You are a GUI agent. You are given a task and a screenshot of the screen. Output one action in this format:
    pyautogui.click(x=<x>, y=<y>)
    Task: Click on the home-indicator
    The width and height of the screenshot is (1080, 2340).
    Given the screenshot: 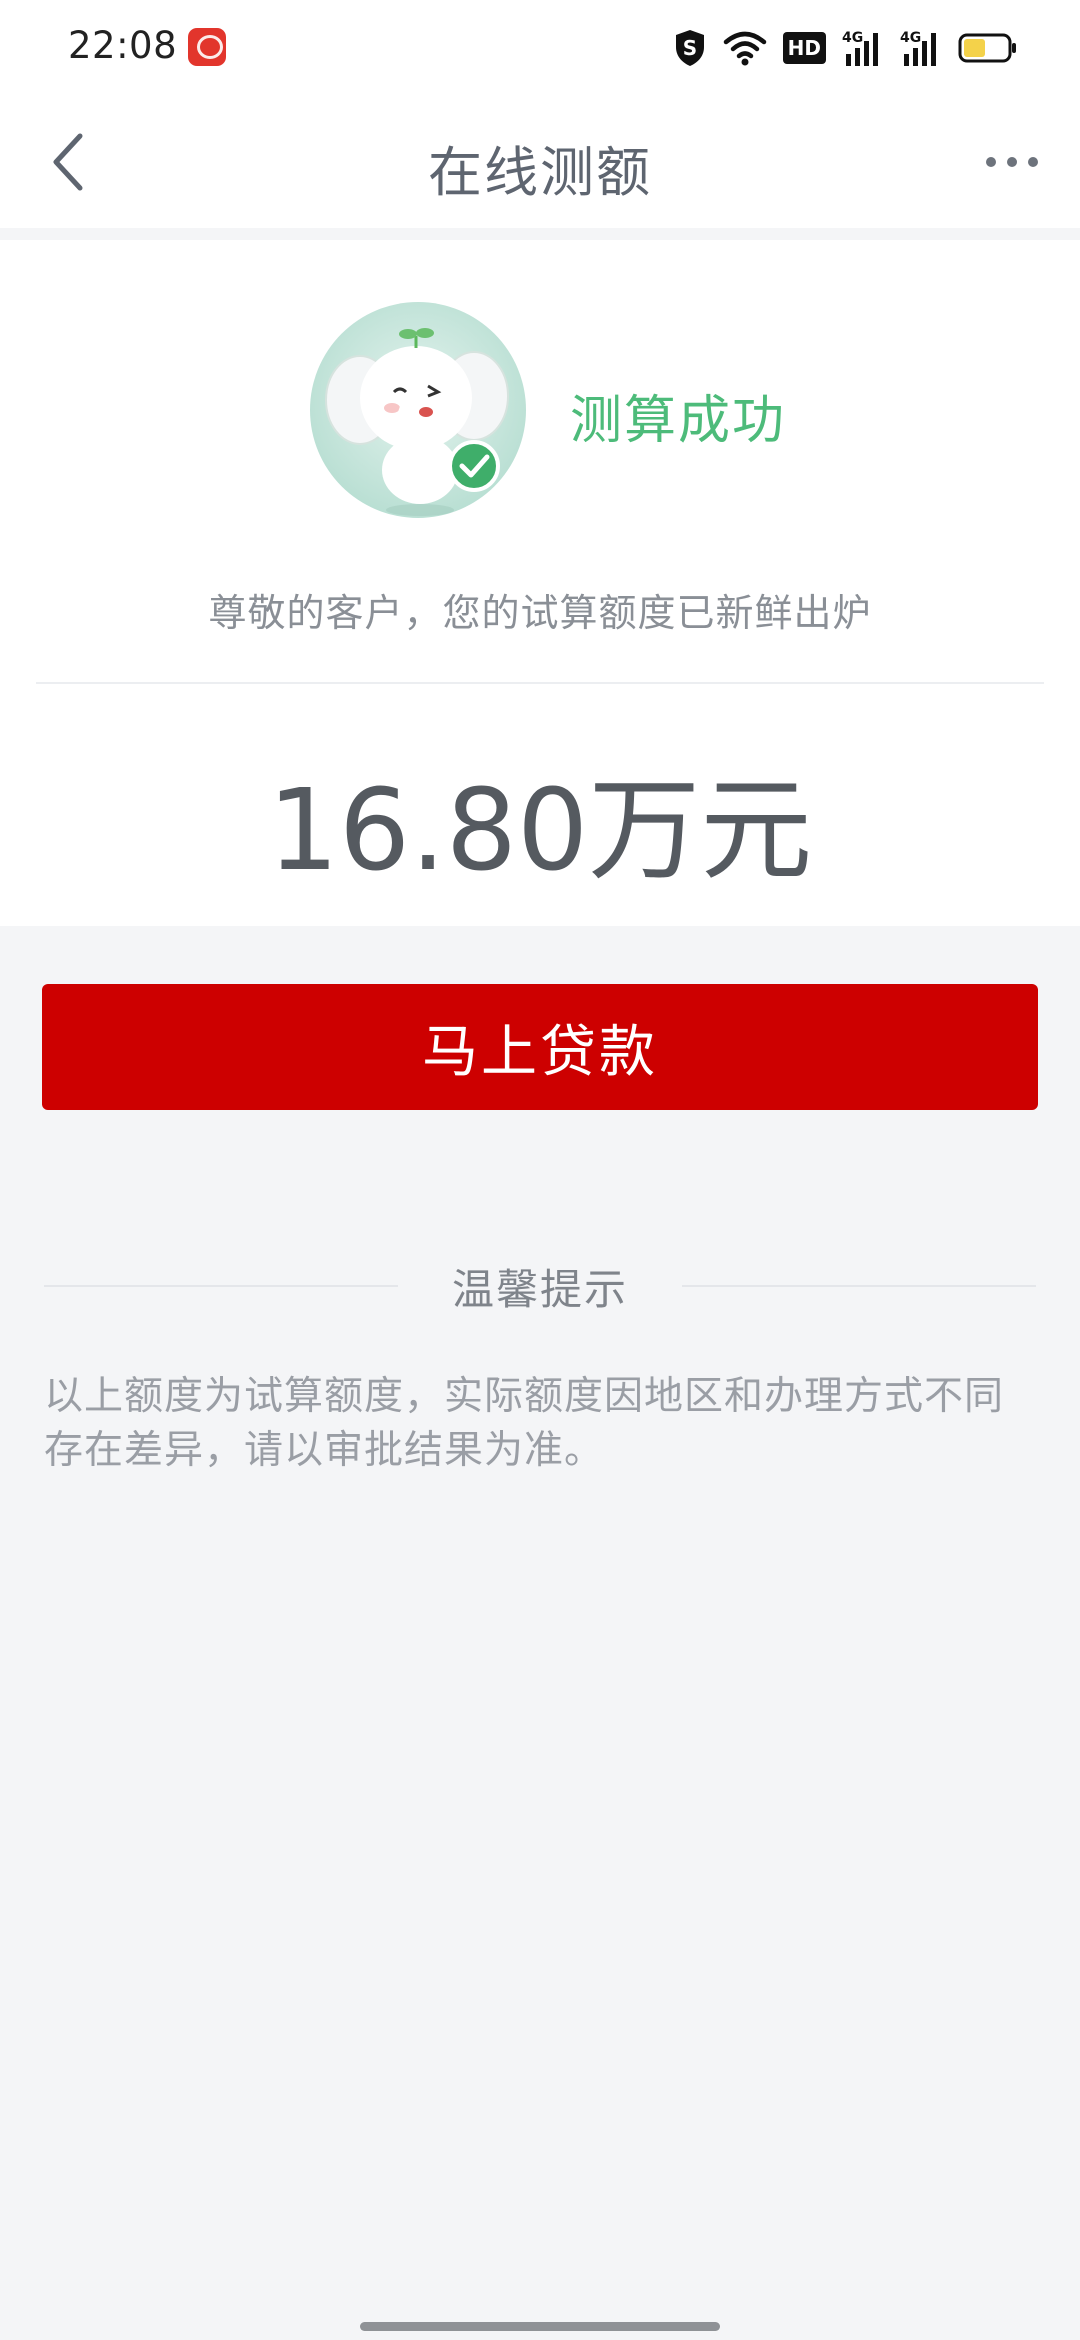 What is the action you would take?
    pyautogui.click(x=540, y=2326)
    